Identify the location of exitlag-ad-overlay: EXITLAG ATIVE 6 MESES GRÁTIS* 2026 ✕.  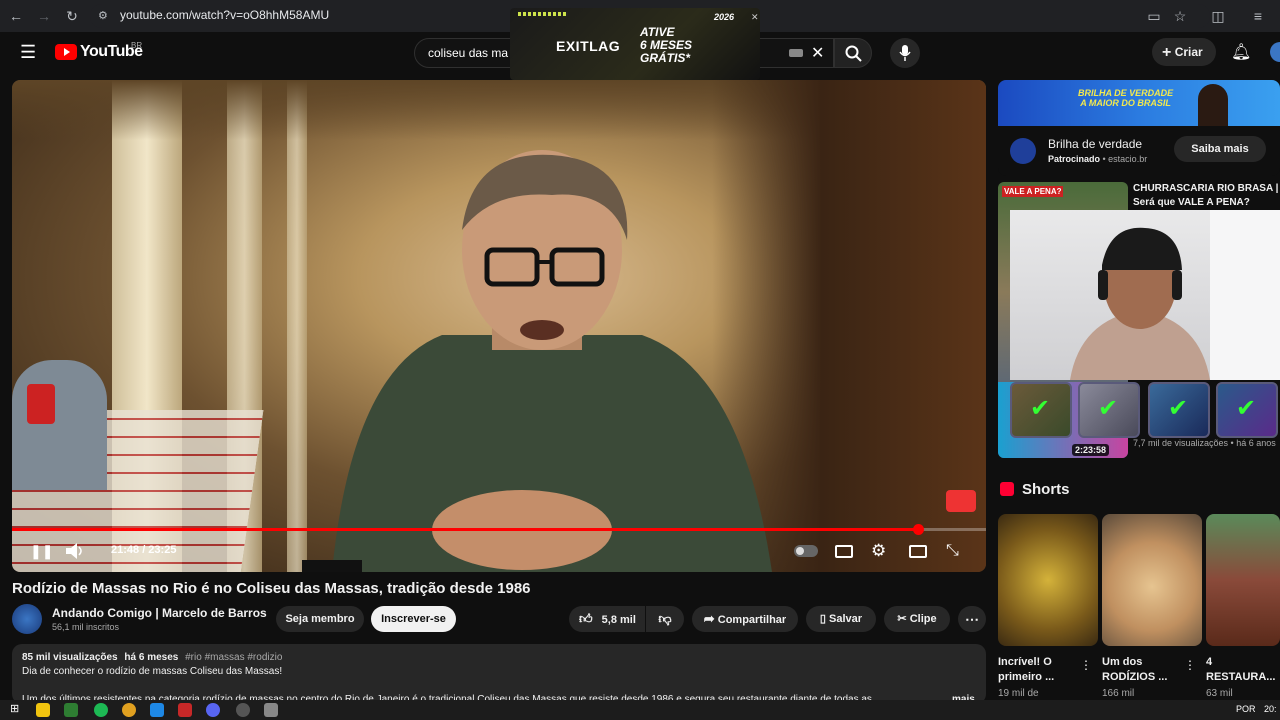
(635, 44).